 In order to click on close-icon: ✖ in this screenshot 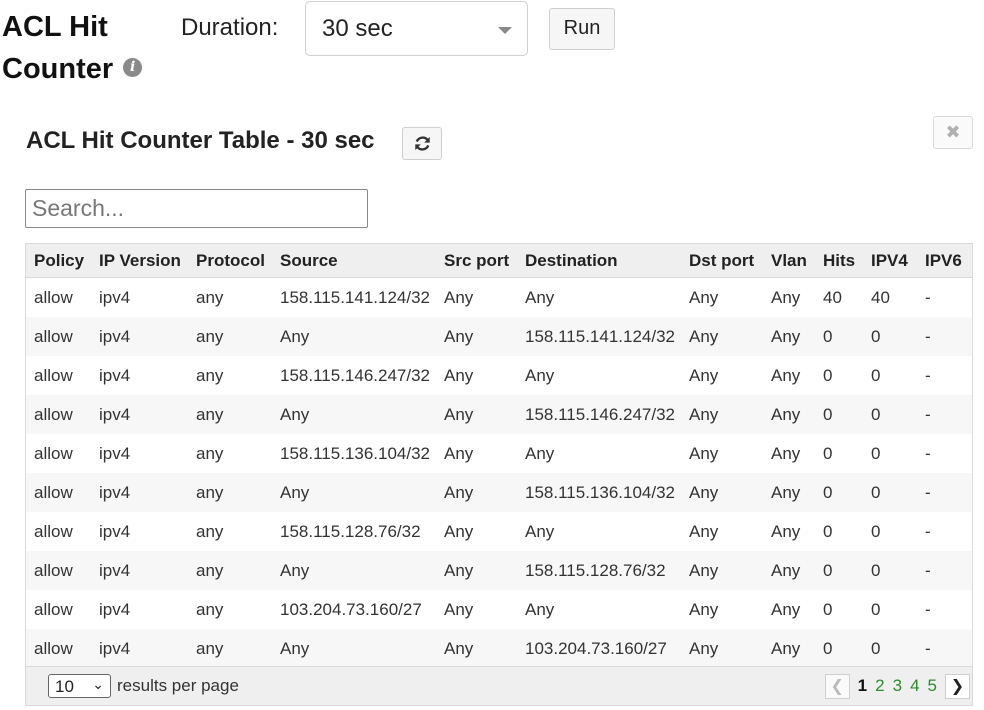, I will do `click(953, 132)`.